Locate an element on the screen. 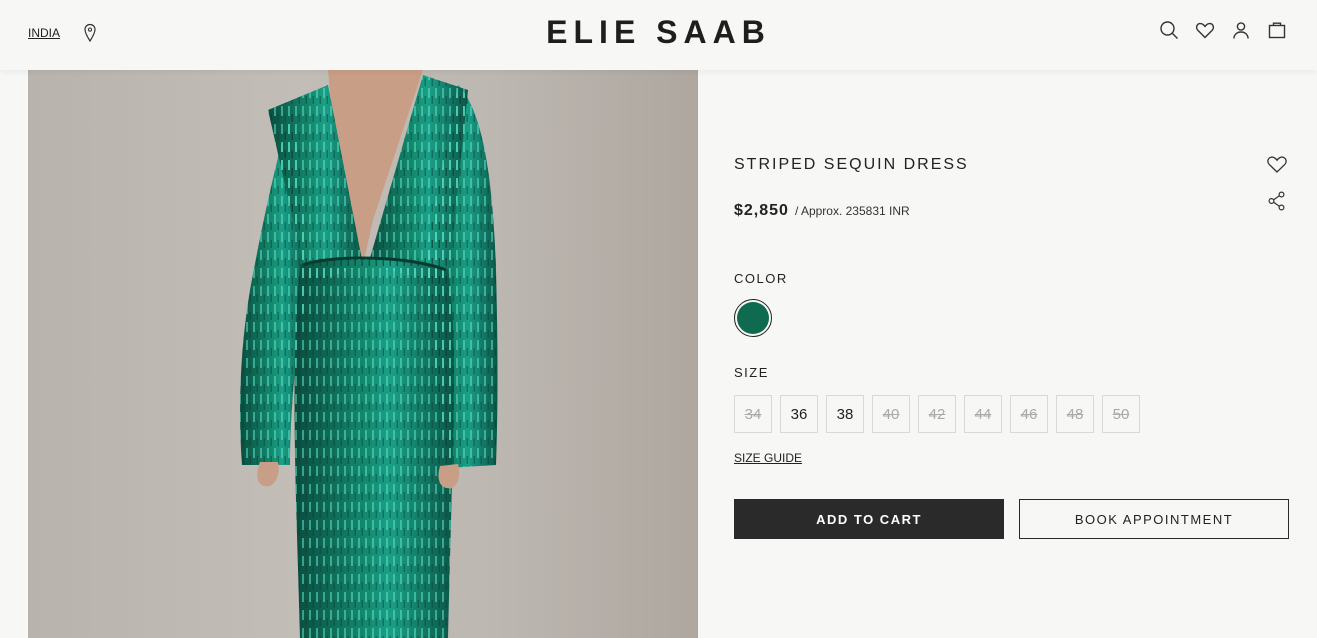  book-appointment-button: BOOK APPOINTMENT is located at coordinates (1154, 519).